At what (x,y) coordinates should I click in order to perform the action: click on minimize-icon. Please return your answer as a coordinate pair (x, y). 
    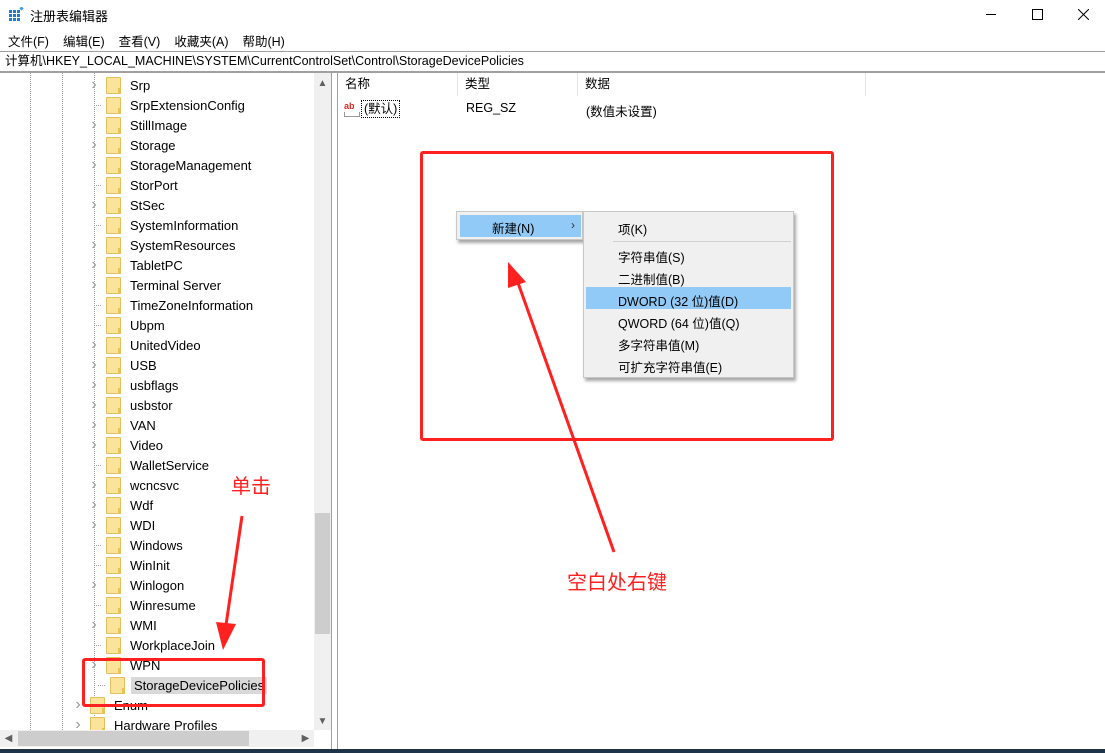
    Looking at the image, I should click on (990, 14).